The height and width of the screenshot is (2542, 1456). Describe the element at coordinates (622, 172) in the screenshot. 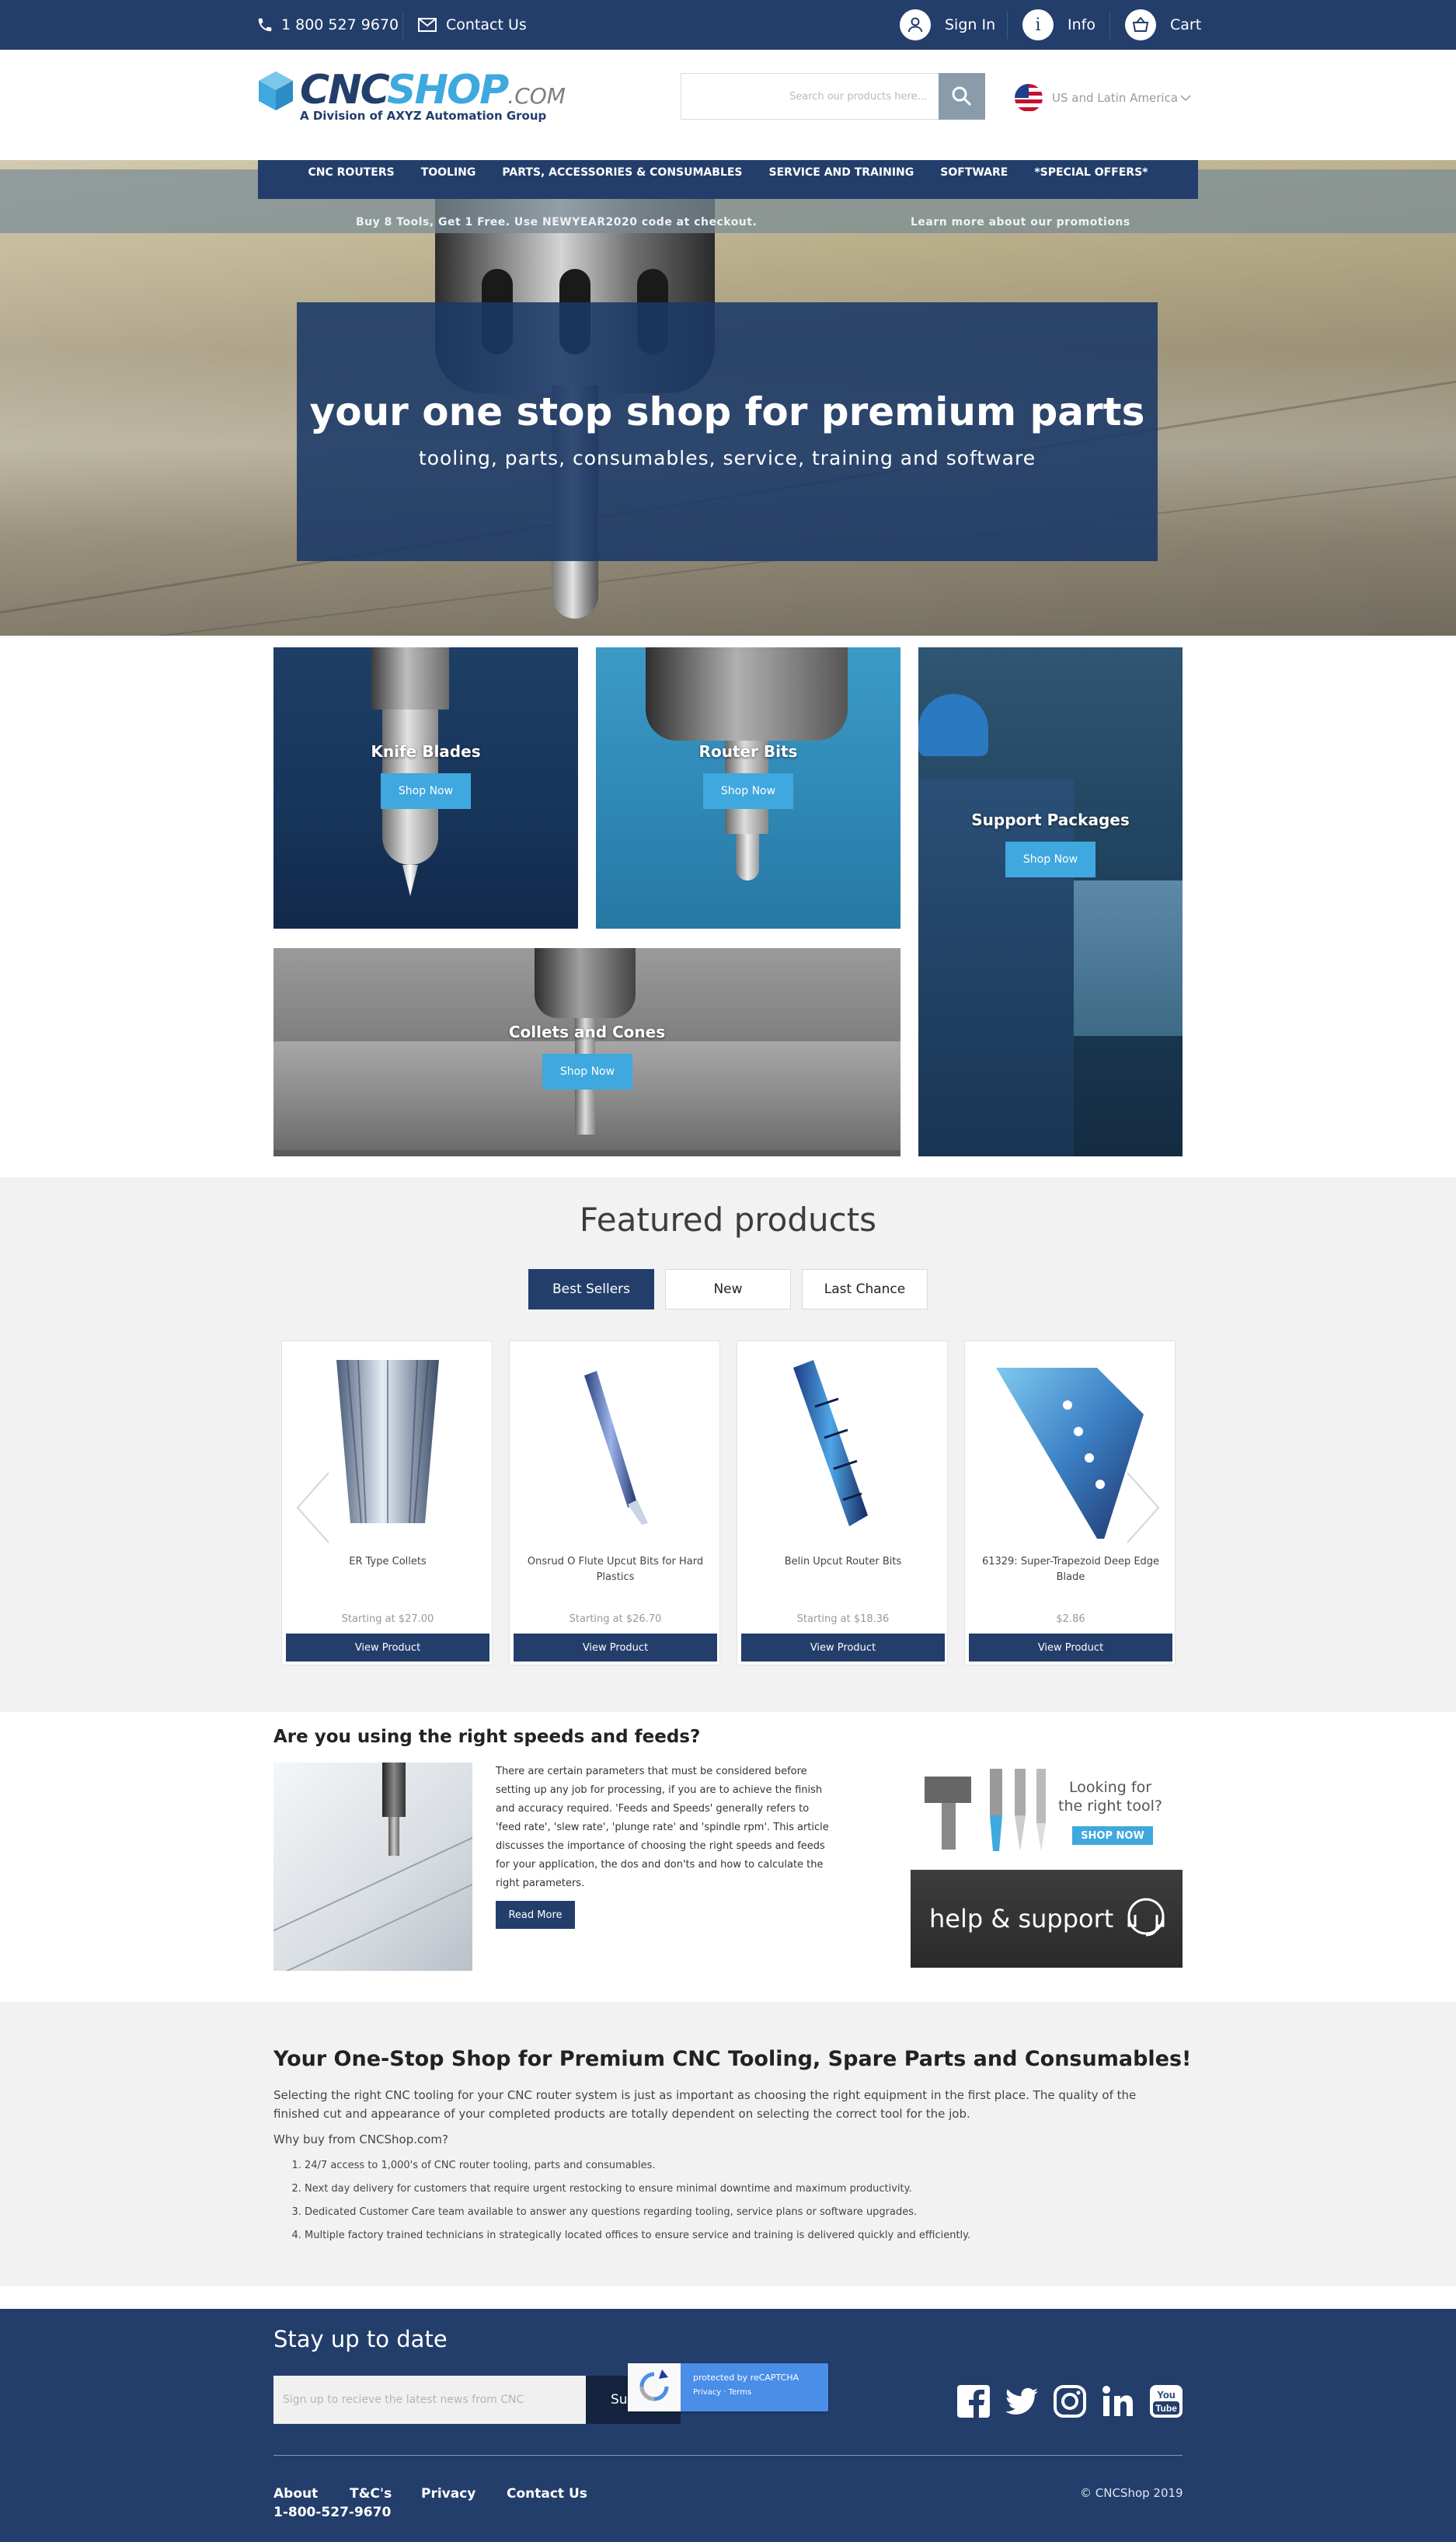

I see `nav-item-2: PARTS, ACCESSORIES & CONSUMABLES` at that location.